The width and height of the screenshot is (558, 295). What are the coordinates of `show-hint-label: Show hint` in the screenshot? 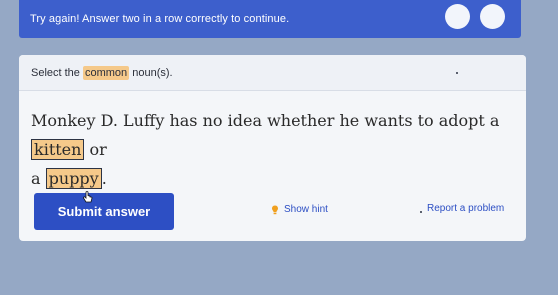 It's located at (306, 209).